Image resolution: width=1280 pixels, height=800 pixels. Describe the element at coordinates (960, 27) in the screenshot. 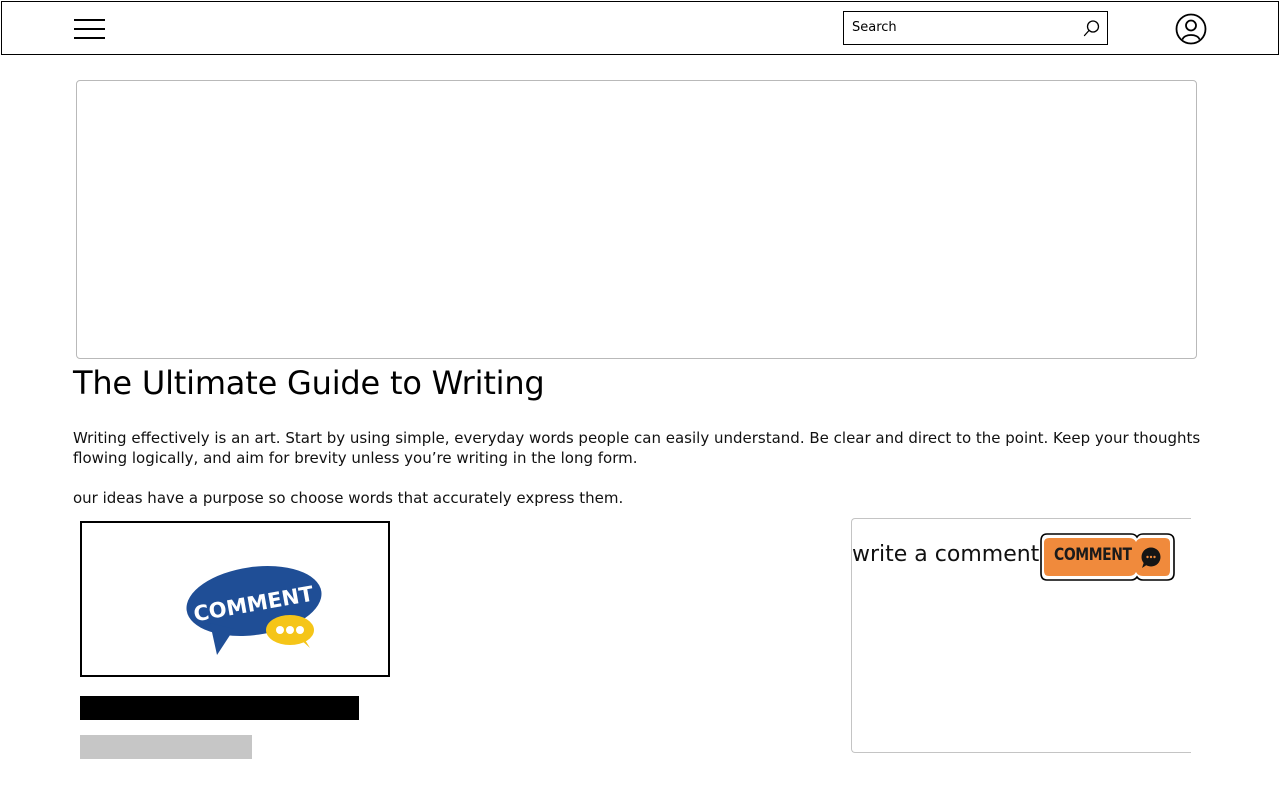

I see `search-input` at that location.